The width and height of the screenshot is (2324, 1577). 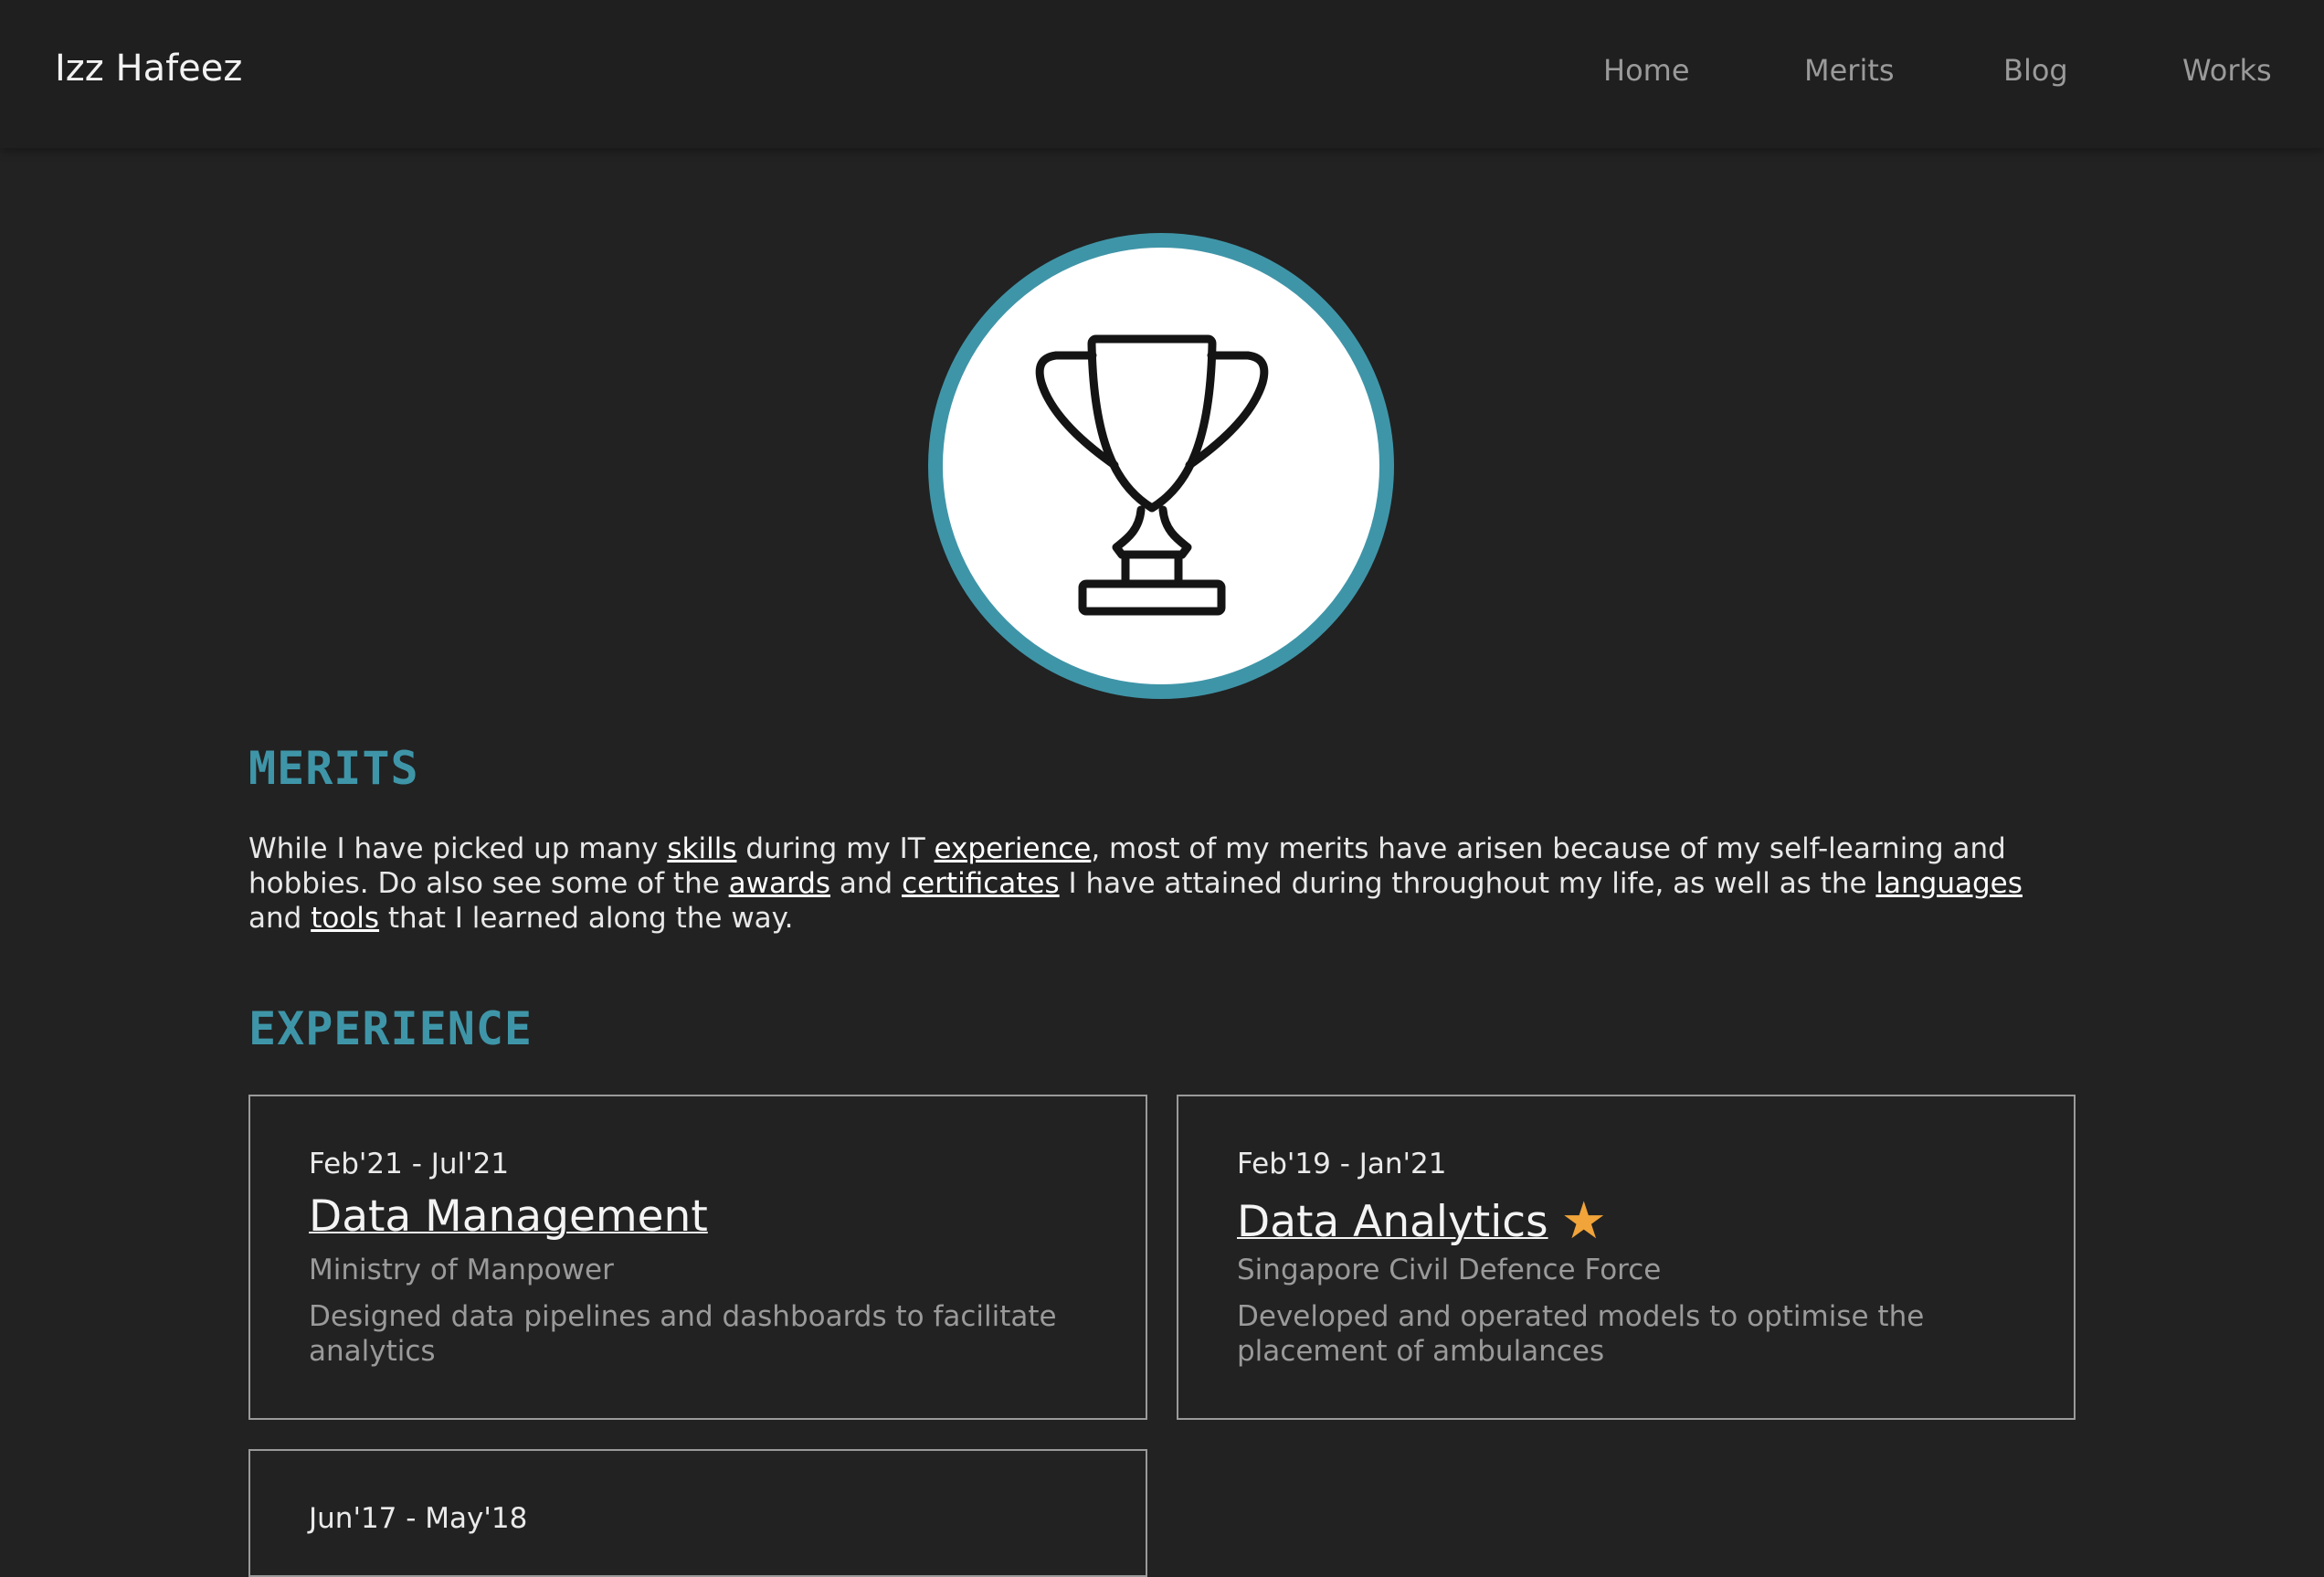 What do you see at coordinates (1392, 1222) in the screenshot?
I see `card-title-link: Data Analytics` at bounding box center [1392, 1222].